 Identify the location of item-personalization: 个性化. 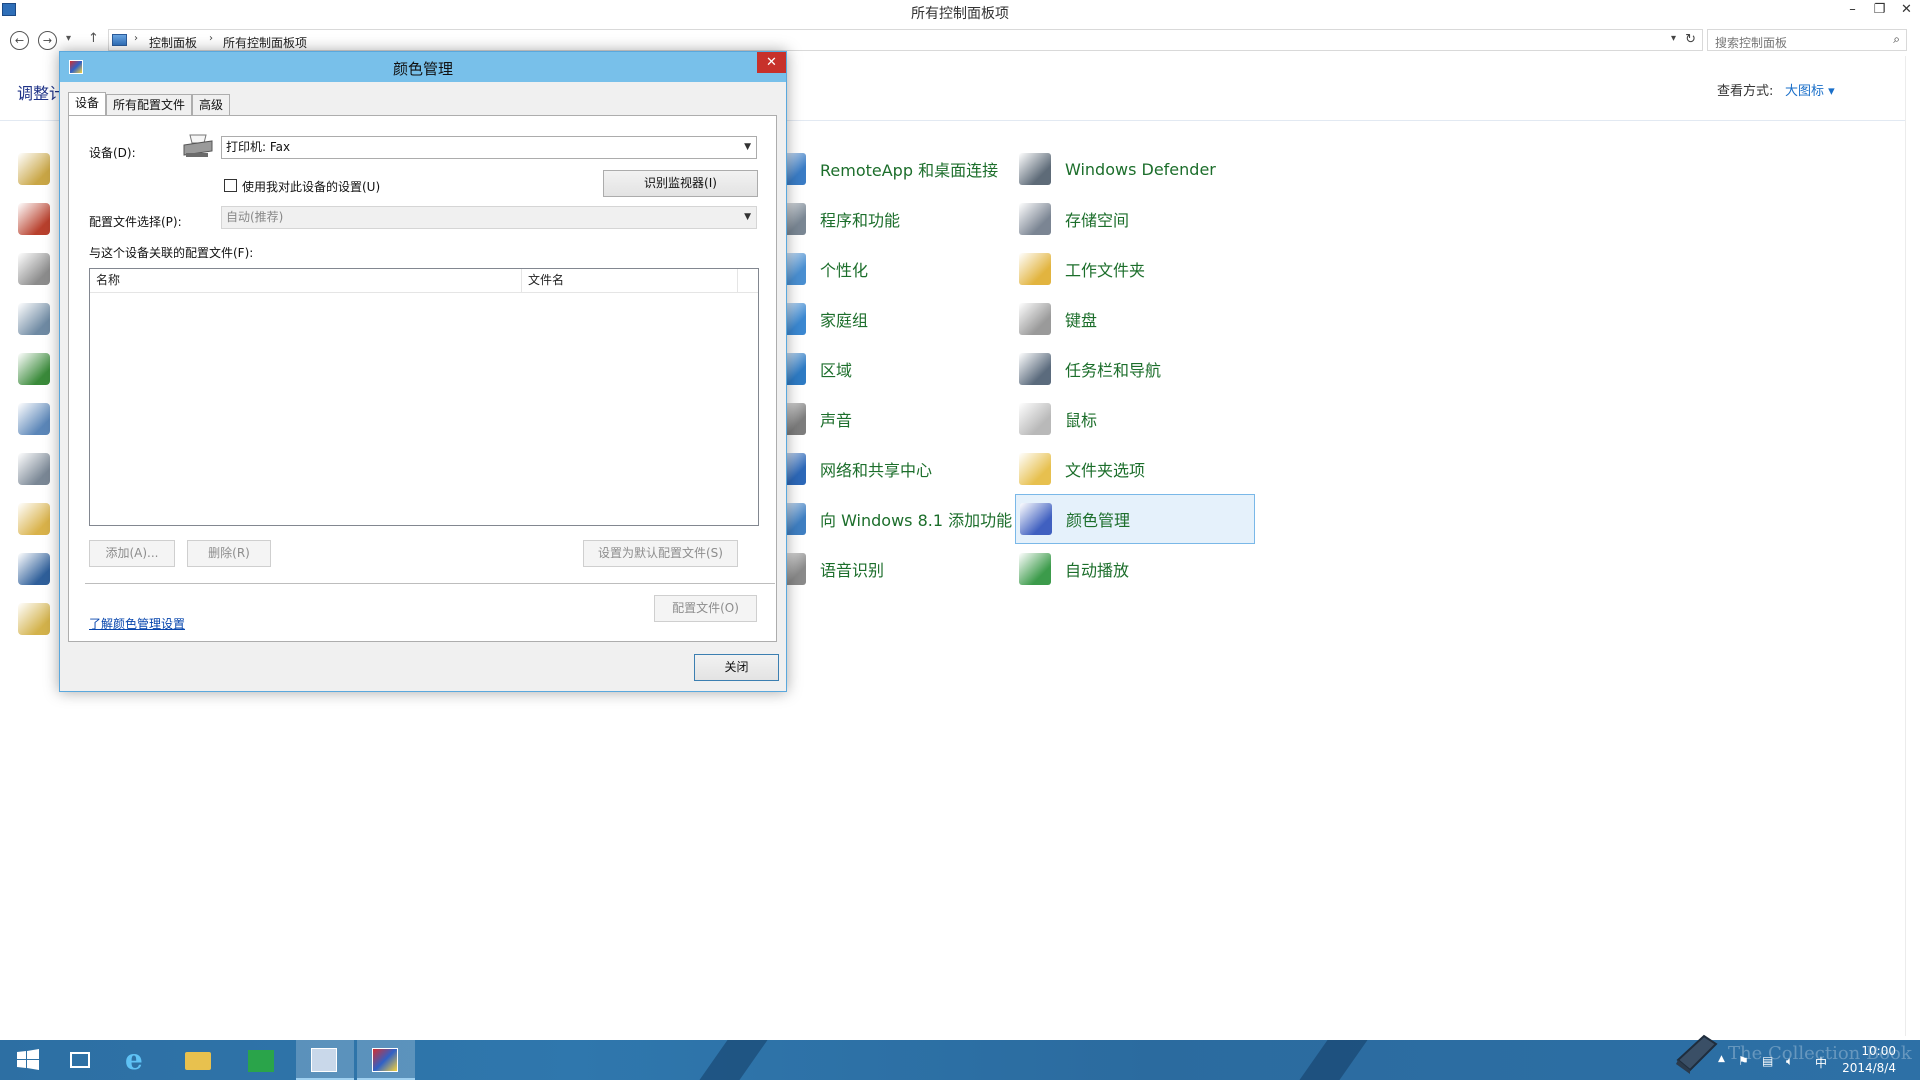
(890, 269).